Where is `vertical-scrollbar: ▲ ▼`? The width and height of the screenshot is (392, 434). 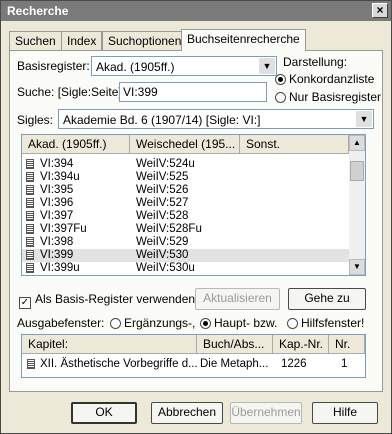
vertical-scrollbar: ▲ ▼ is located at coordinates (357, 205).